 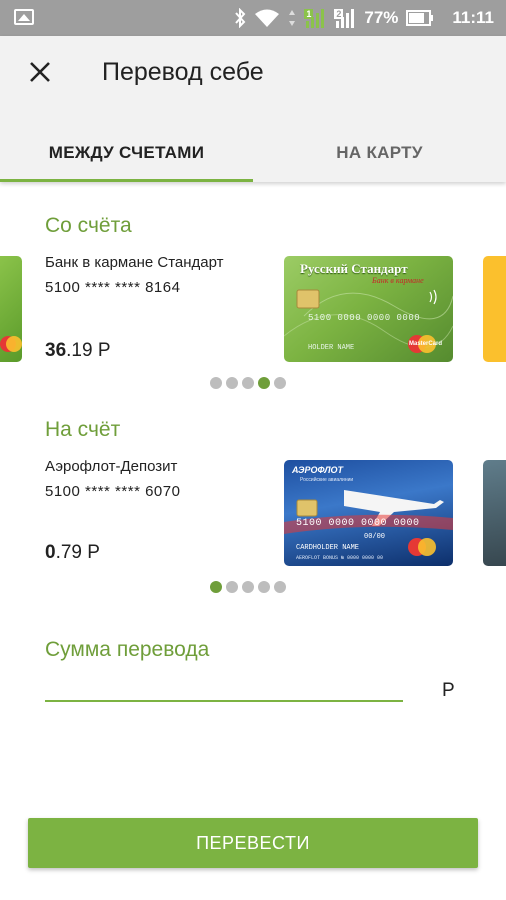 What do you see at coordinates (113, 287) in the screenshot?
I see `from-account-number: 5100 **** **** 8164` at bounding box center [113, 287].